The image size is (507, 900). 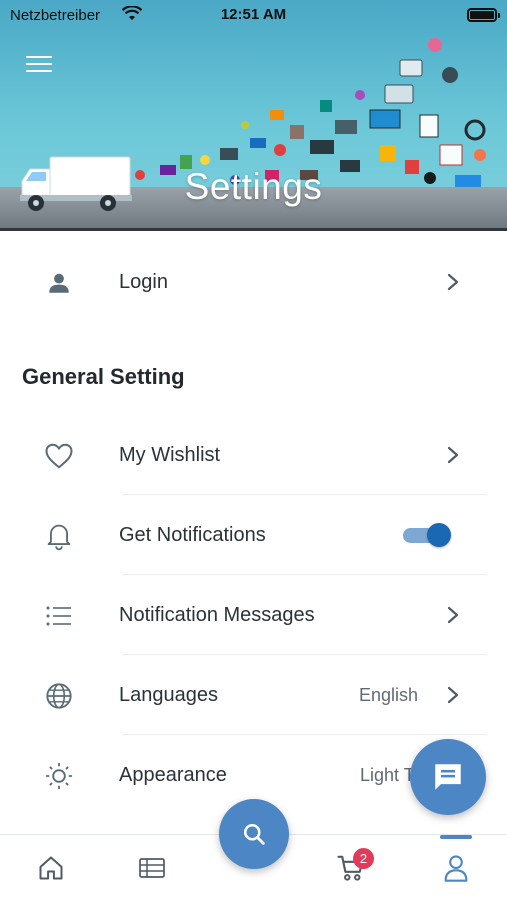 What do you see at coordinates (143, 282) in the screenshot?
I see `login-label: Login` at bounding box center [143, 282].